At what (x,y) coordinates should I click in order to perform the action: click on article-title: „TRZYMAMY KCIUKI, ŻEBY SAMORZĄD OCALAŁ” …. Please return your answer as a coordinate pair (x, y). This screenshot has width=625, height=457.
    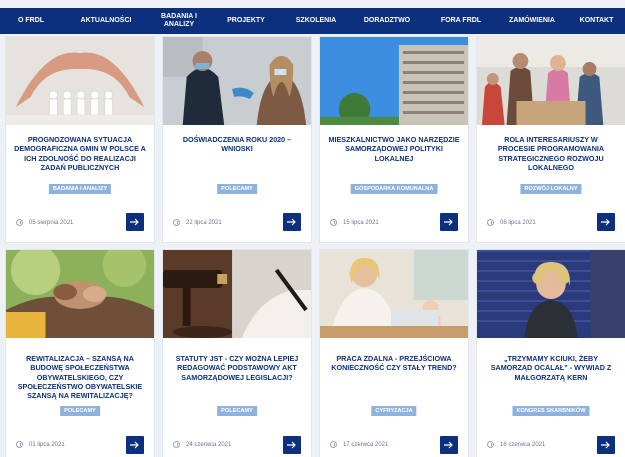
    Looking at the image, I should click on (551, 368).